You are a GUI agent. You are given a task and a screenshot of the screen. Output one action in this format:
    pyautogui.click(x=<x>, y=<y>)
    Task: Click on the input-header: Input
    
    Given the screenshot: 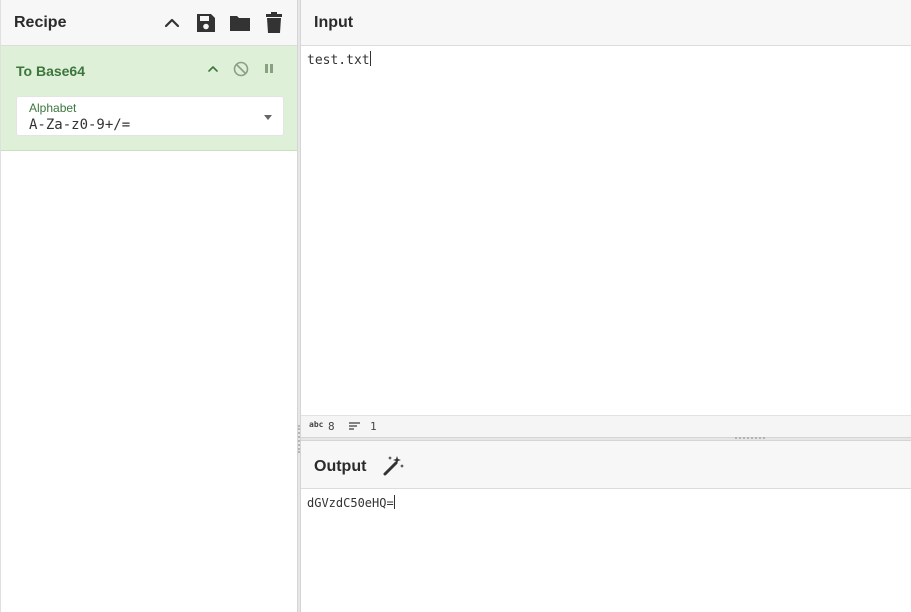 What is the action you would take?
    pyautogui.click(x=606, y=23)
    